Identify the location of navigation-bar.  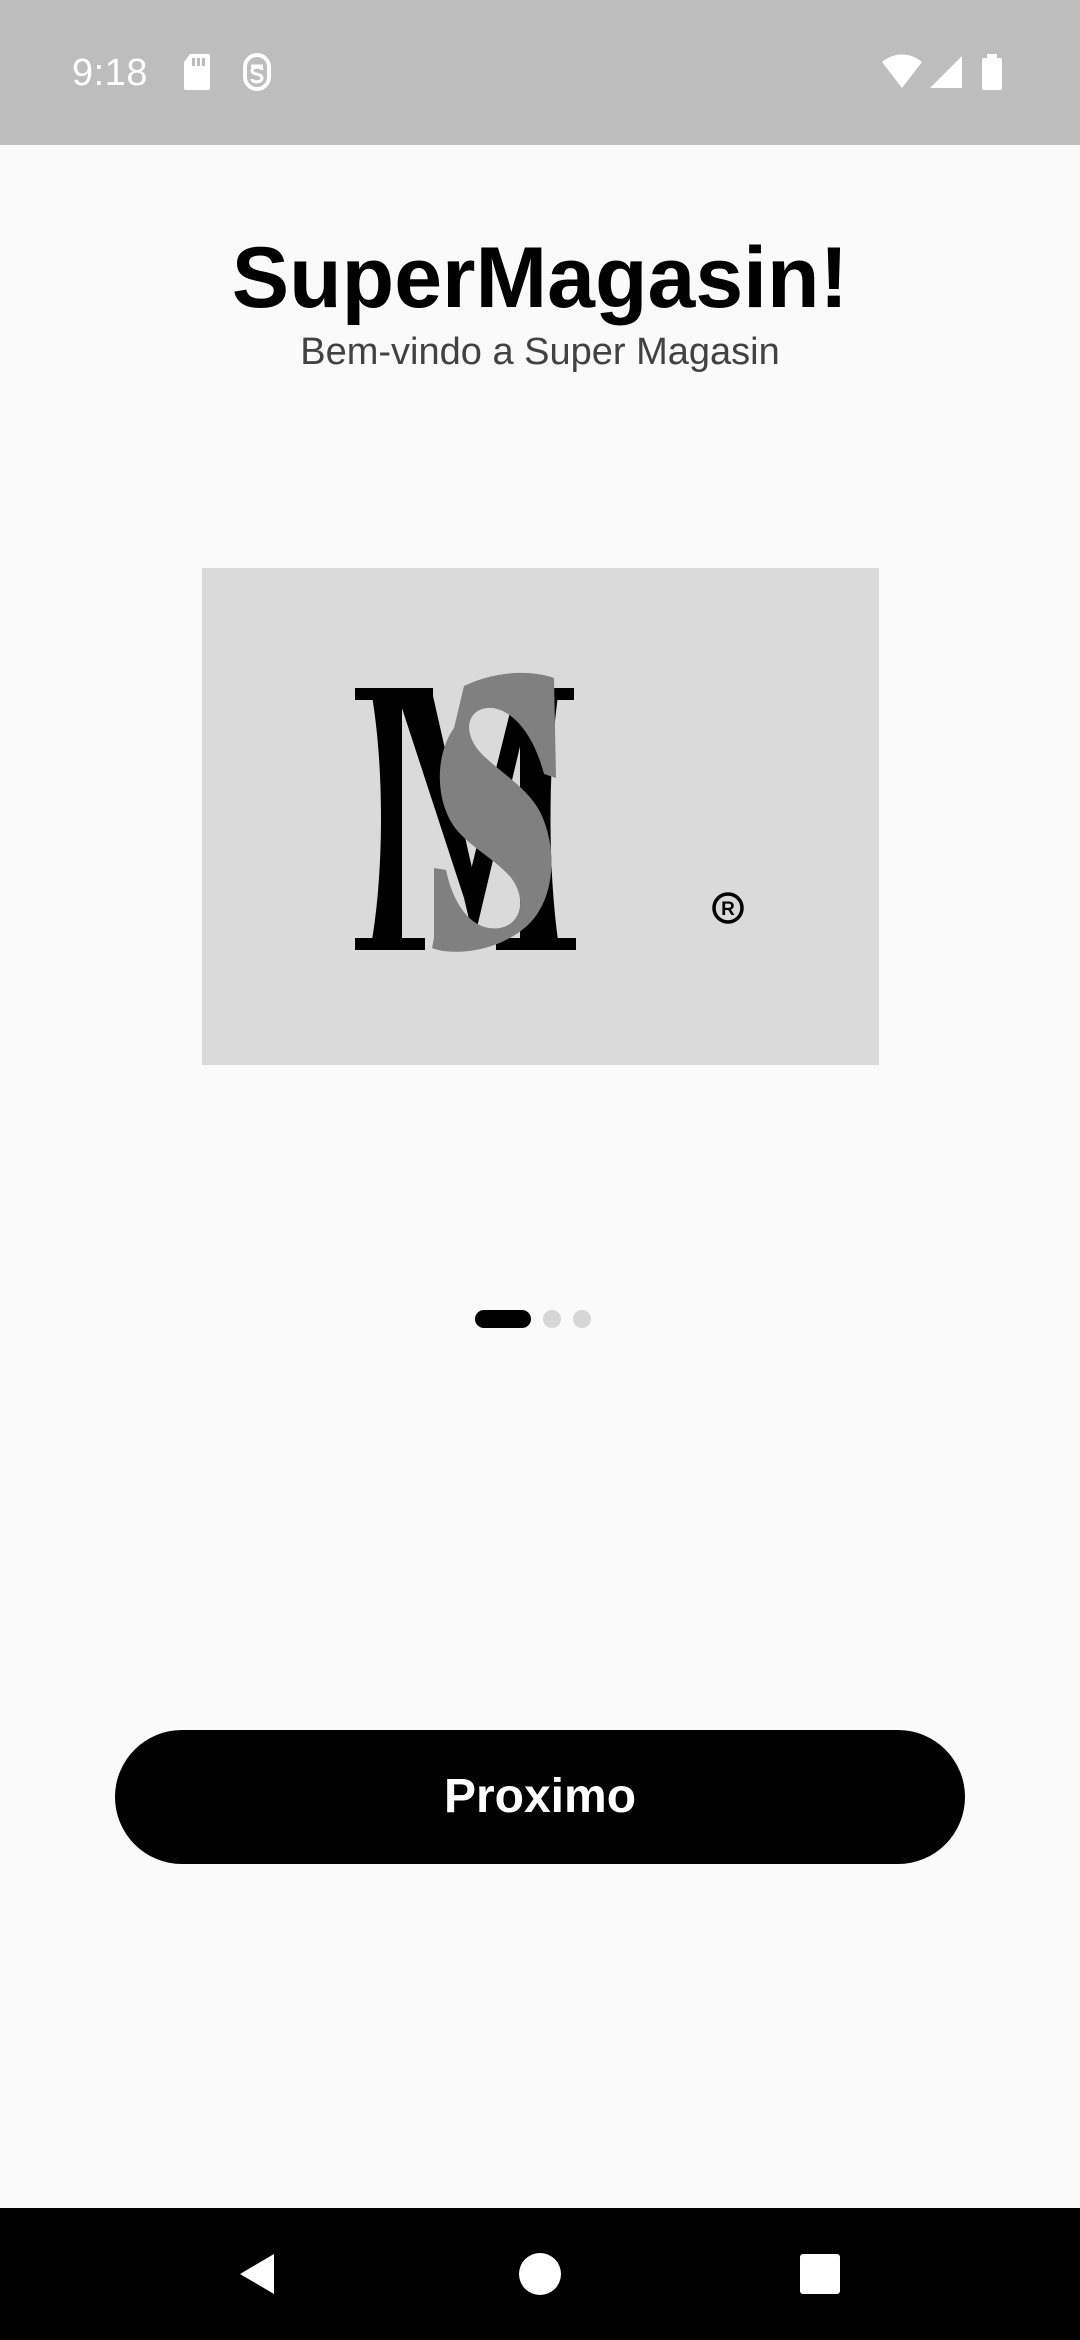
(540, 2274).